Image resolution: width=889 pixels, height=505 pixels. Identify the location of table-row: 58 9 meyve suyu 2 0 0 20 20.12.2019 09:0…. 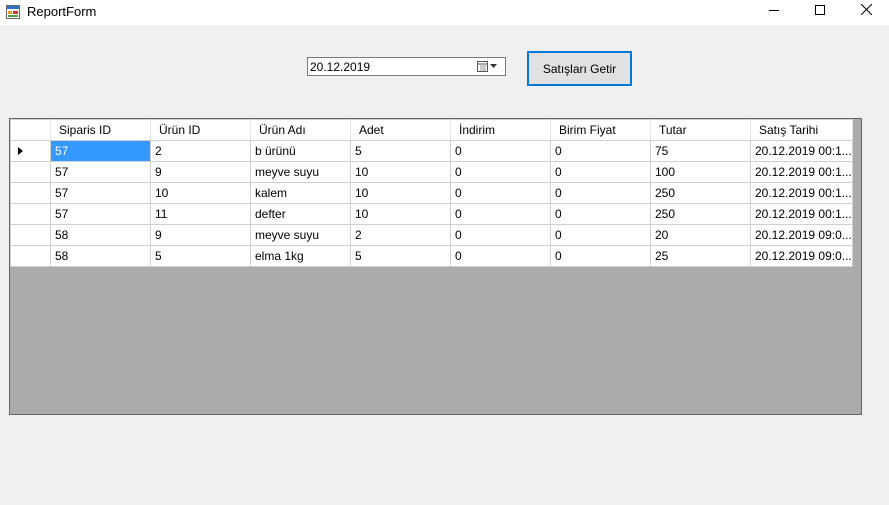
(431, 235).